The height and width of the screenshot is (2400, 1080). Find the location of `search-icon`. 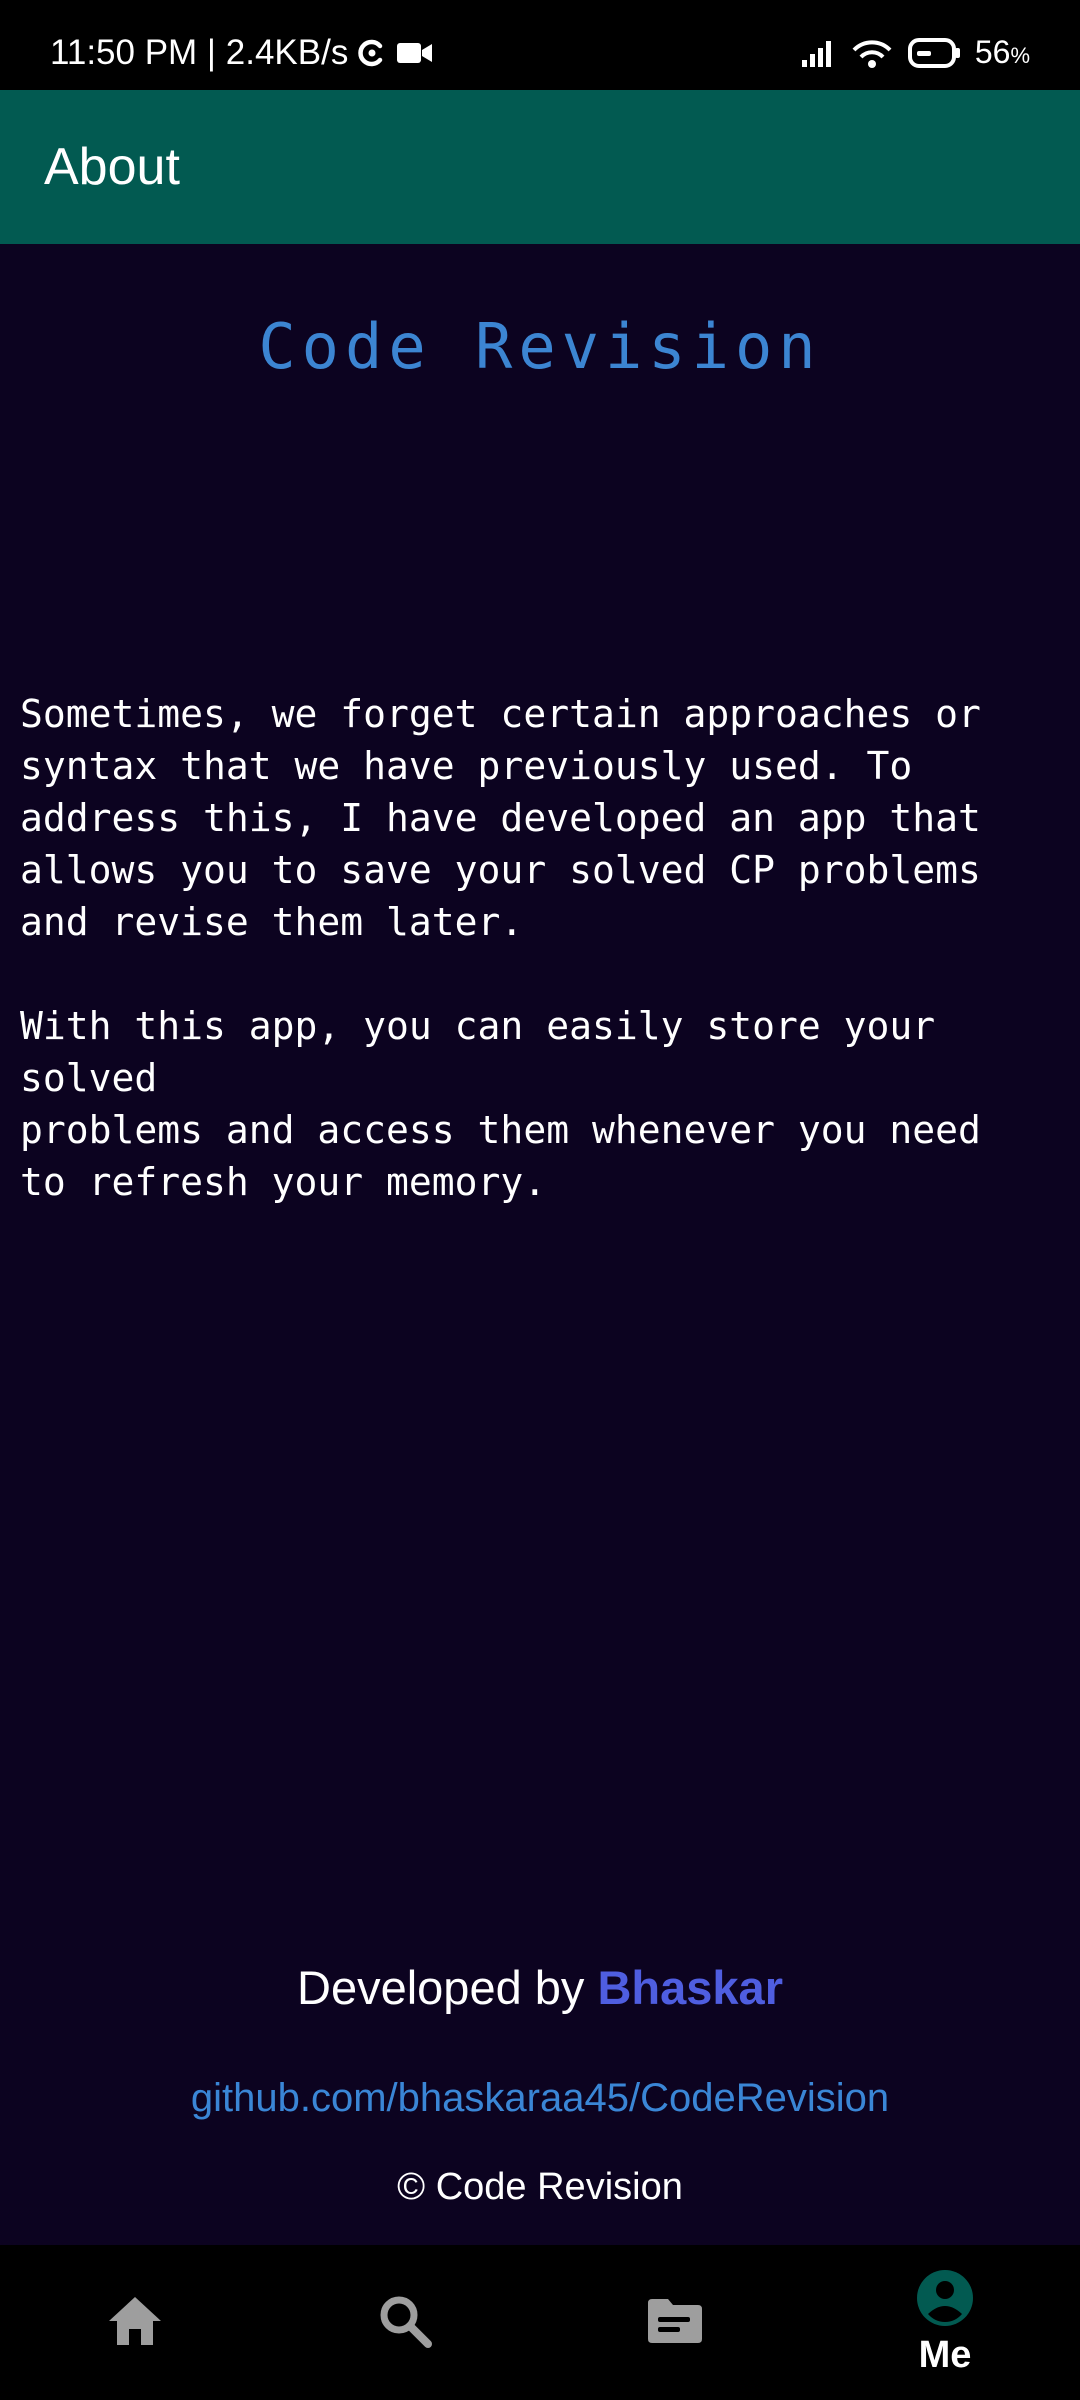

search-icon is located at coordinates (405, 2323).